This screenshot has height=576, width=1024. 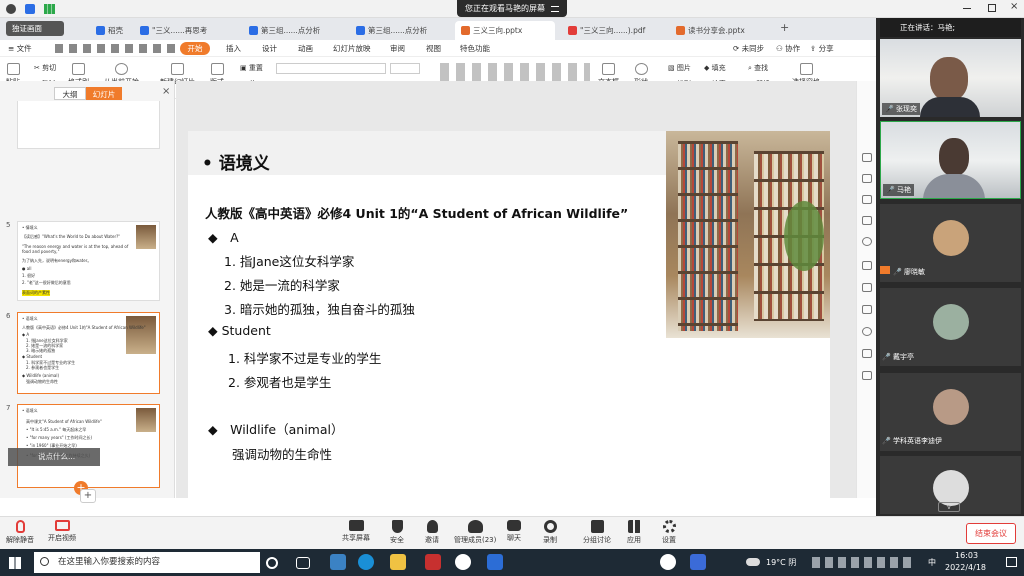 What do you see at coordinates (43, 367) in the screenshot?
I see `thumb-text: 2. 参观者也是学生` at bounding box center [43, 367].